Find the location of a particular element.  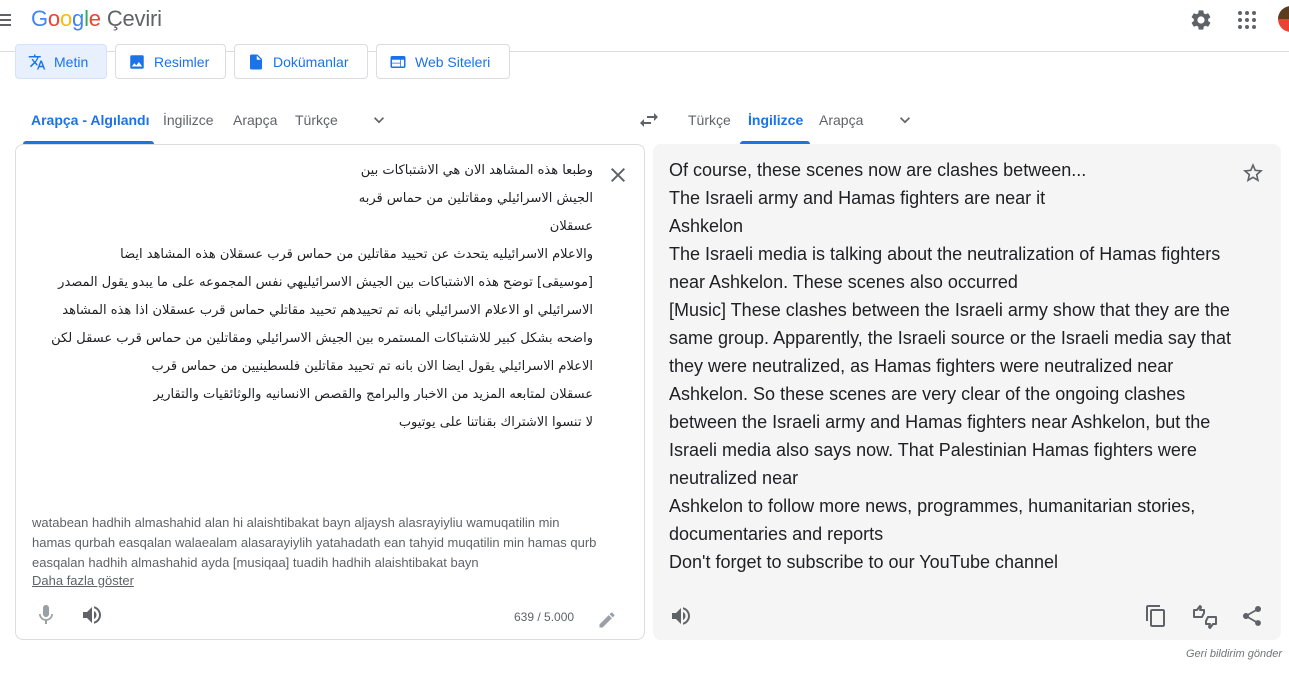

mode-images-button: Resimler is located at coordinates (170, 61).